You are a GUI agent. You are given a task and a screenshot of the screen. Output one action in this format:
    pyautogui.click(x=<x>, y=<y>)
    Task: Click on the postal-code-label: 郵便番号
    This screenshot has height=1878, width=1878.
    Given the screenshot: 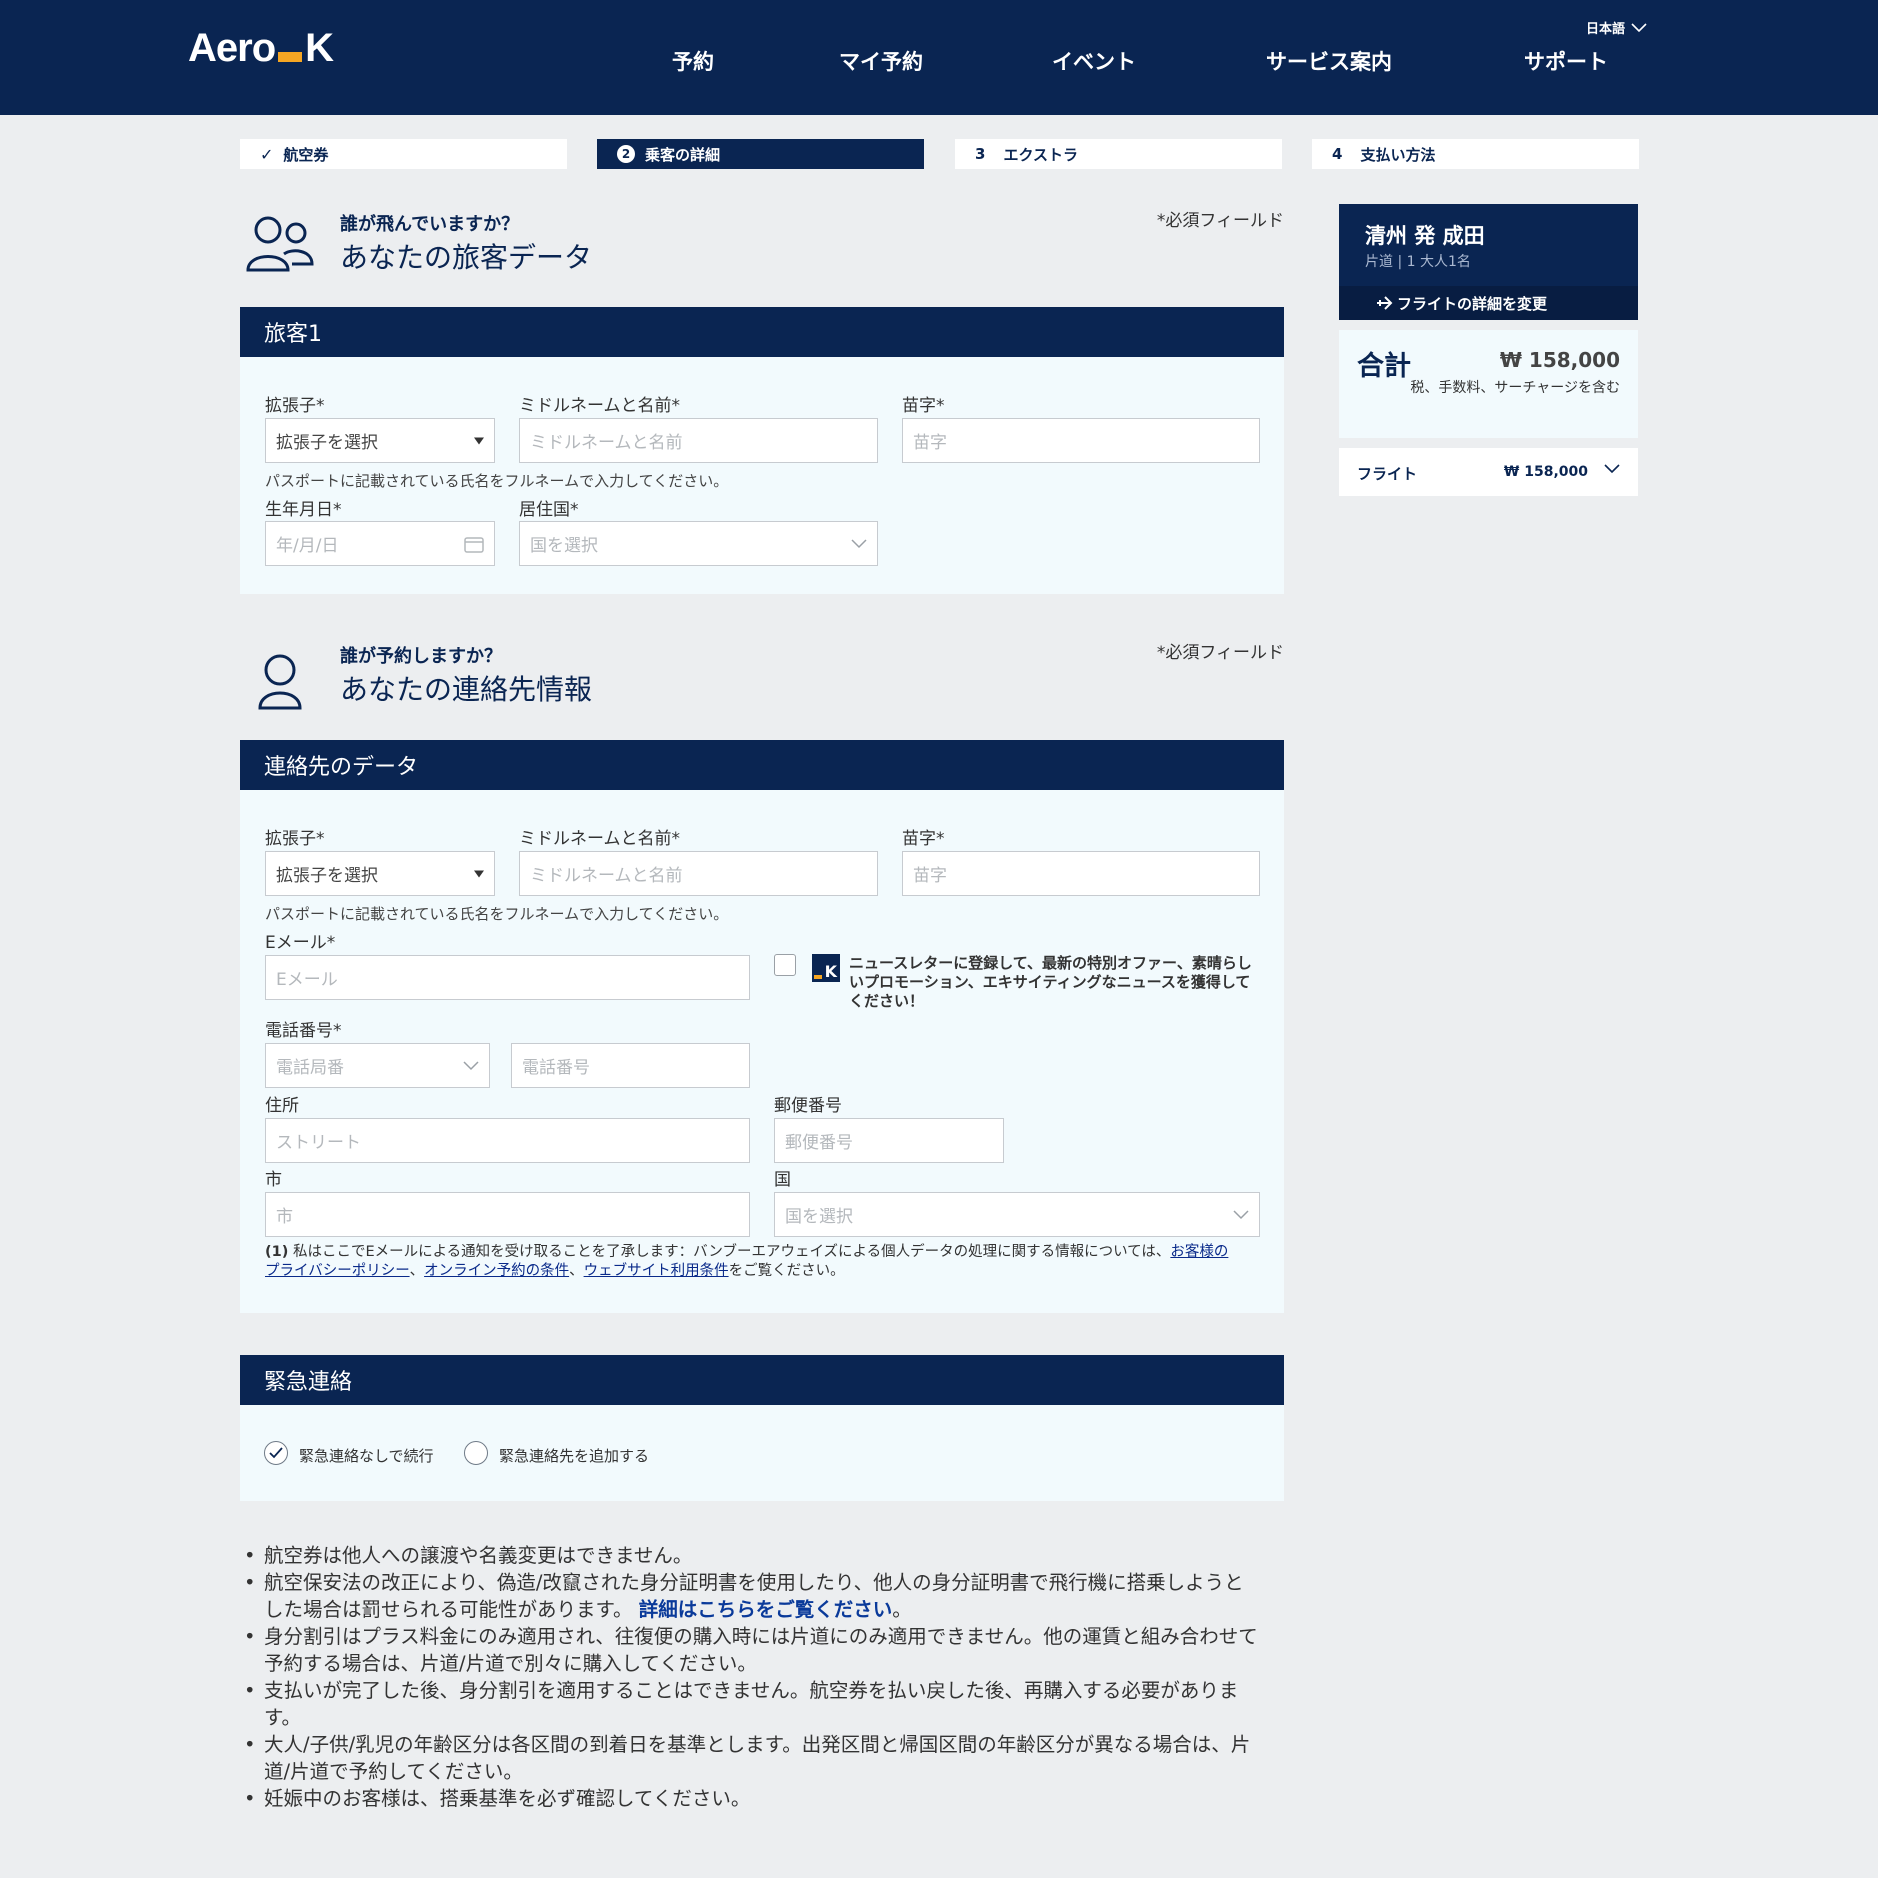 What is the action you would take?
    pyautogui.click(x=808, y=1106)
    